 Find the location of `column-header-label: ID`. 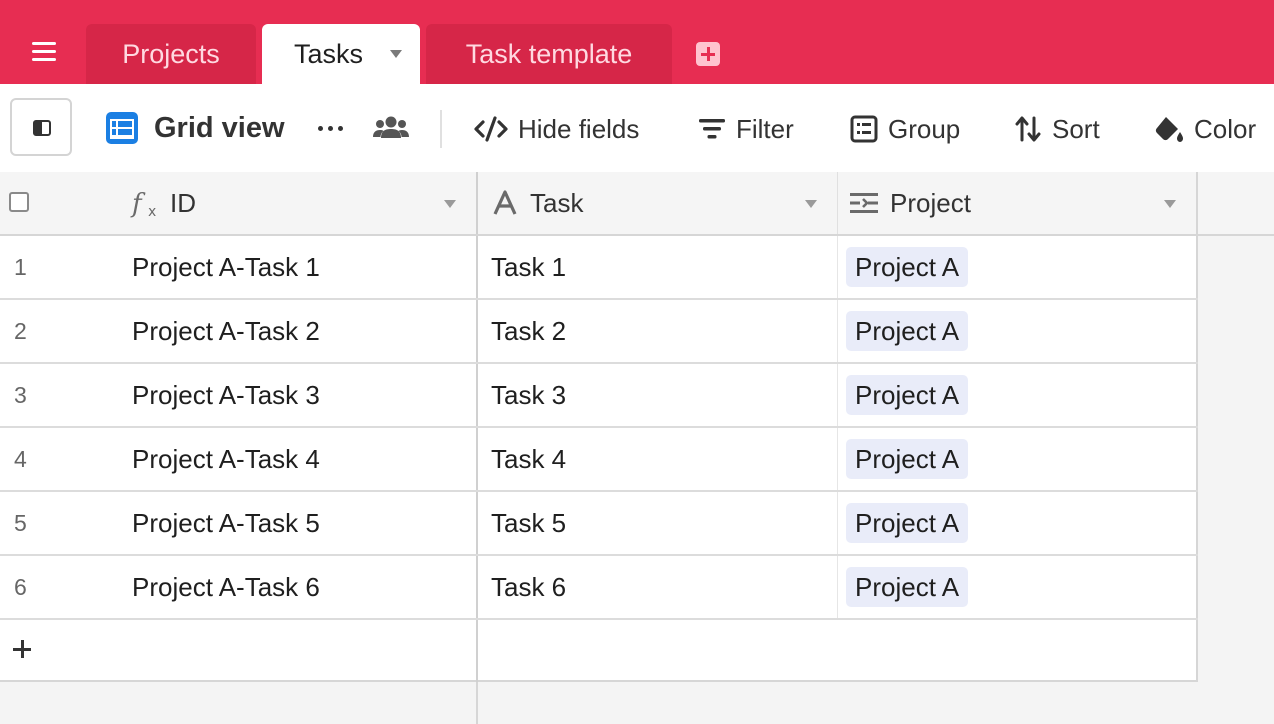

column-header-label: ID is located at coordinates (183, 202).